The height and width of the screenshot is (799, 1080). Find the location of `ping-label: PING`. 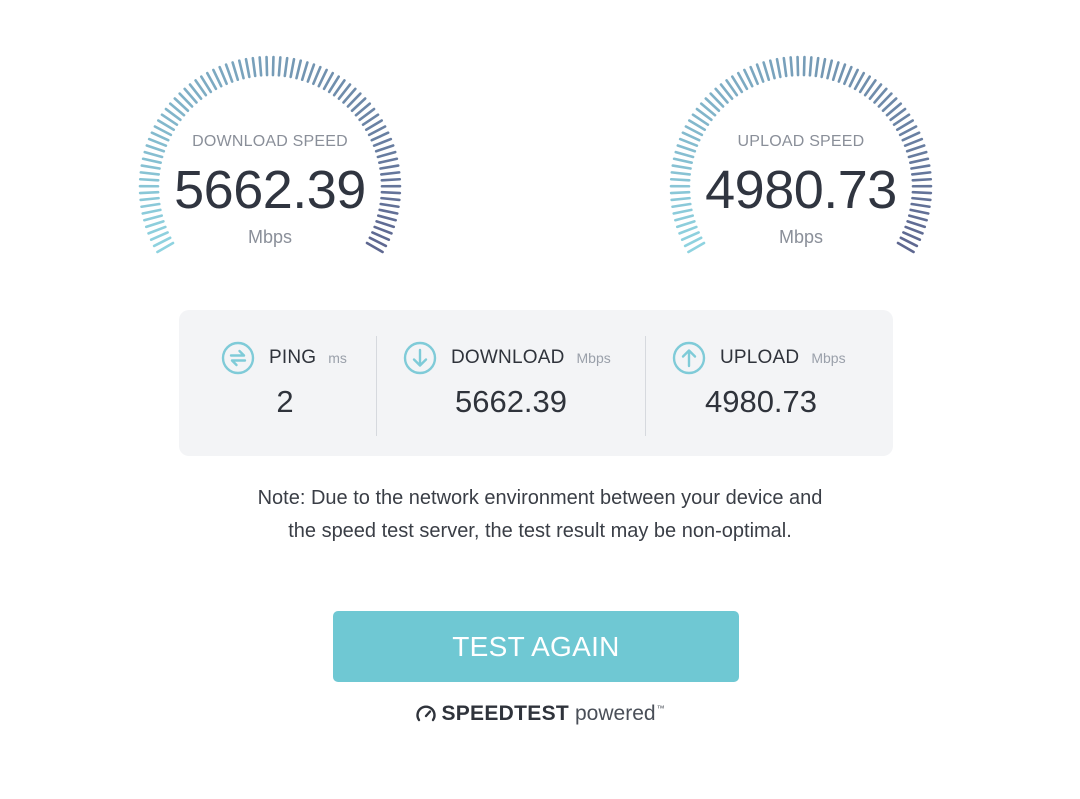

ping-label: PING is located at coordinates (293, 357).